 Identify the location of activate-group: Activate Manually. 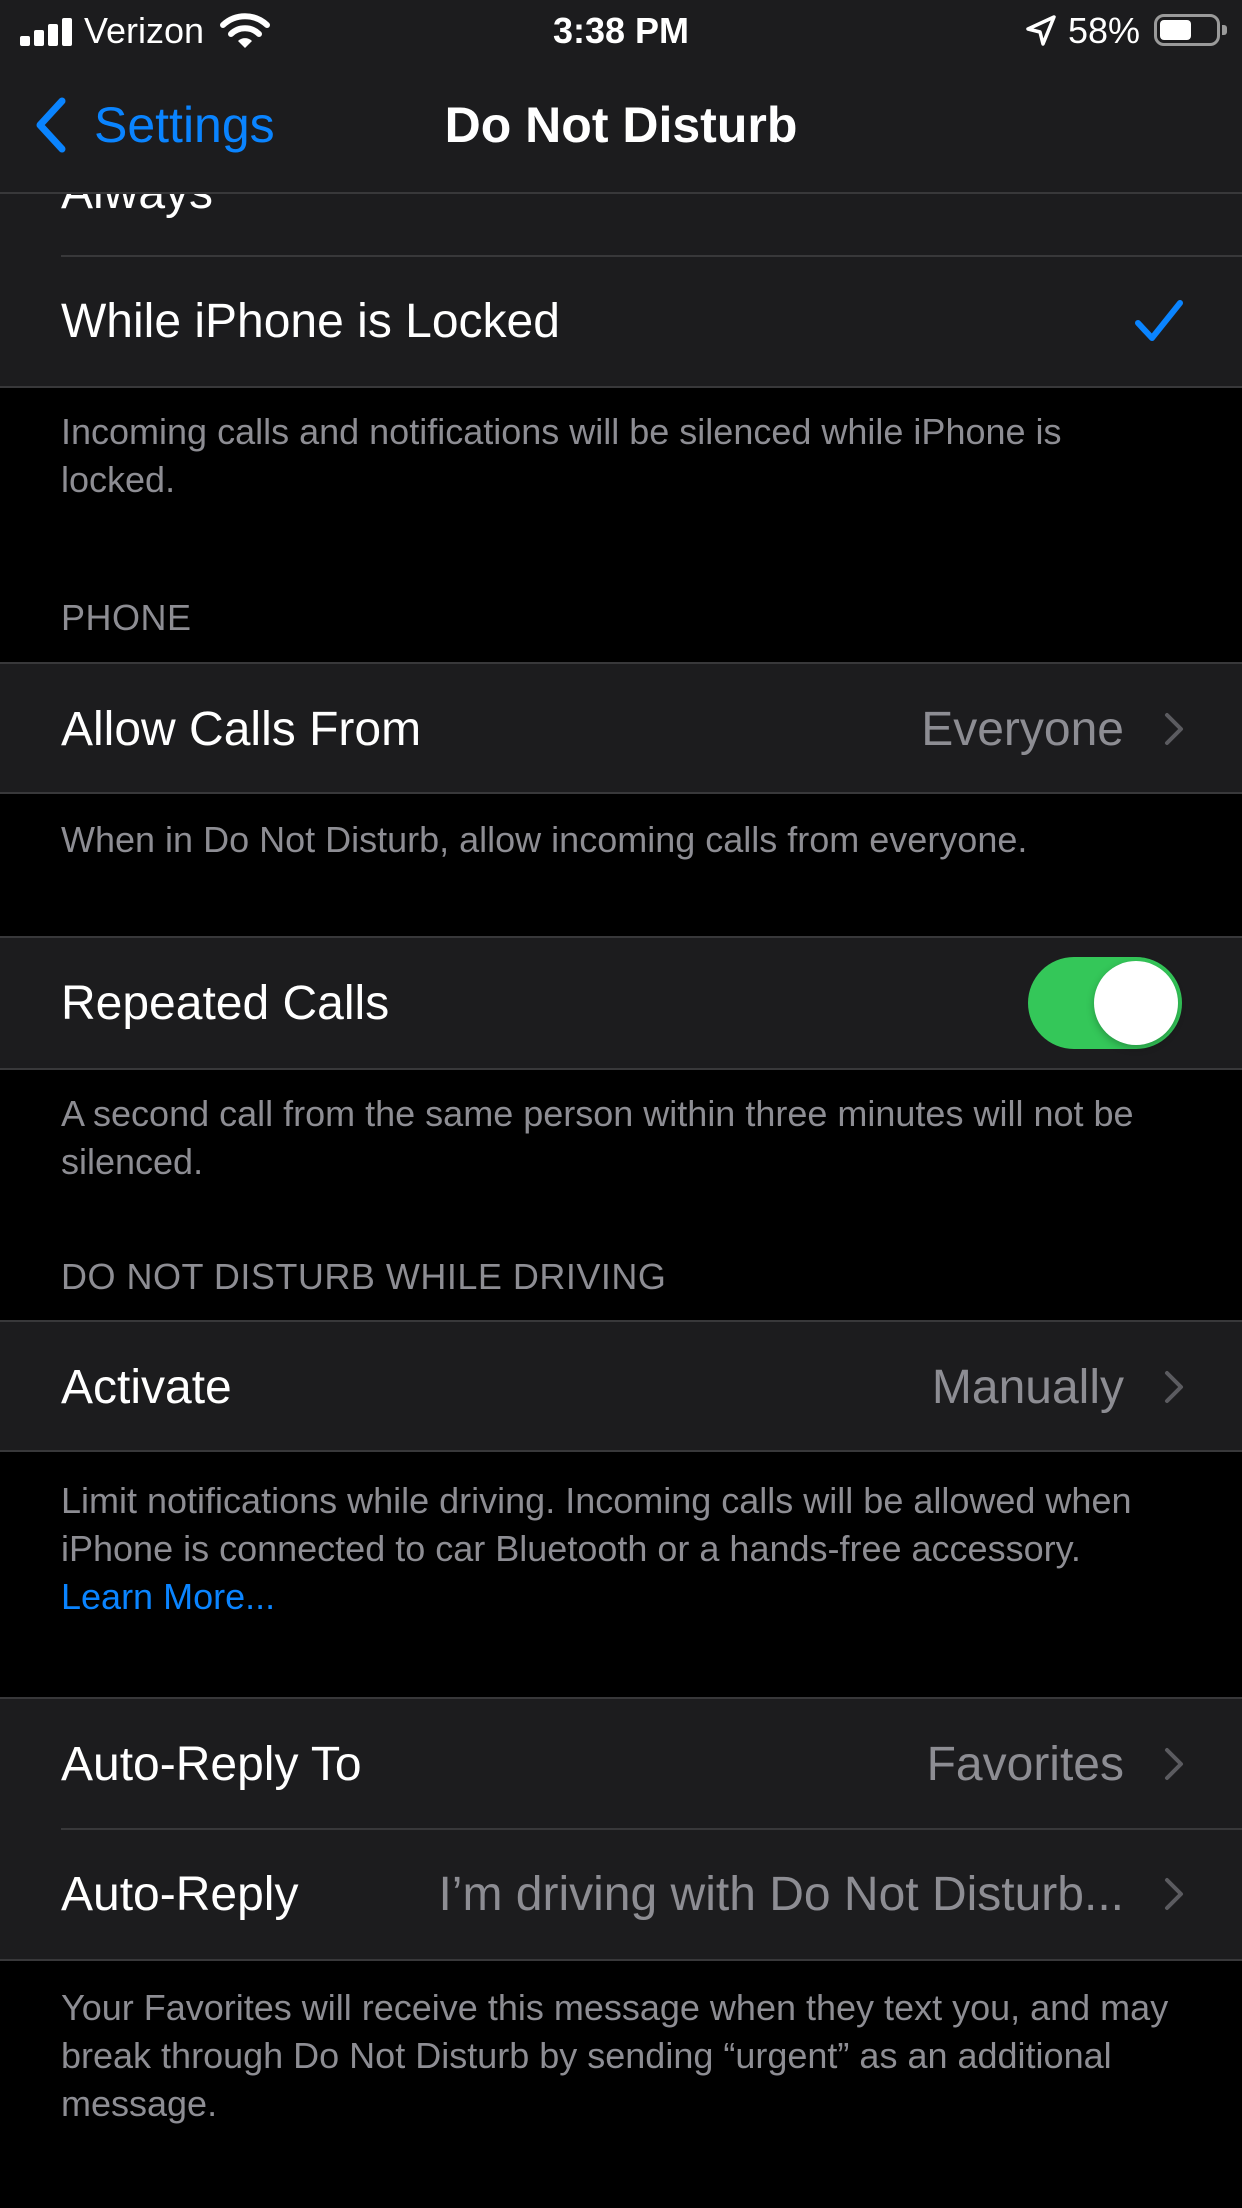
(621, 1386).